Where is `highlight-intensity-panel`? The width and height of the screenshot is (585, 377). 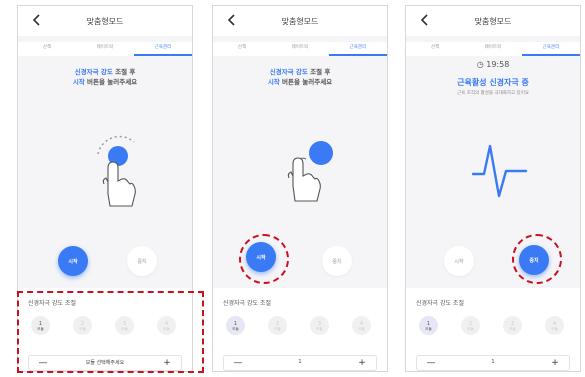 highlight-intensity-panel is located at coordinates (110, 332).